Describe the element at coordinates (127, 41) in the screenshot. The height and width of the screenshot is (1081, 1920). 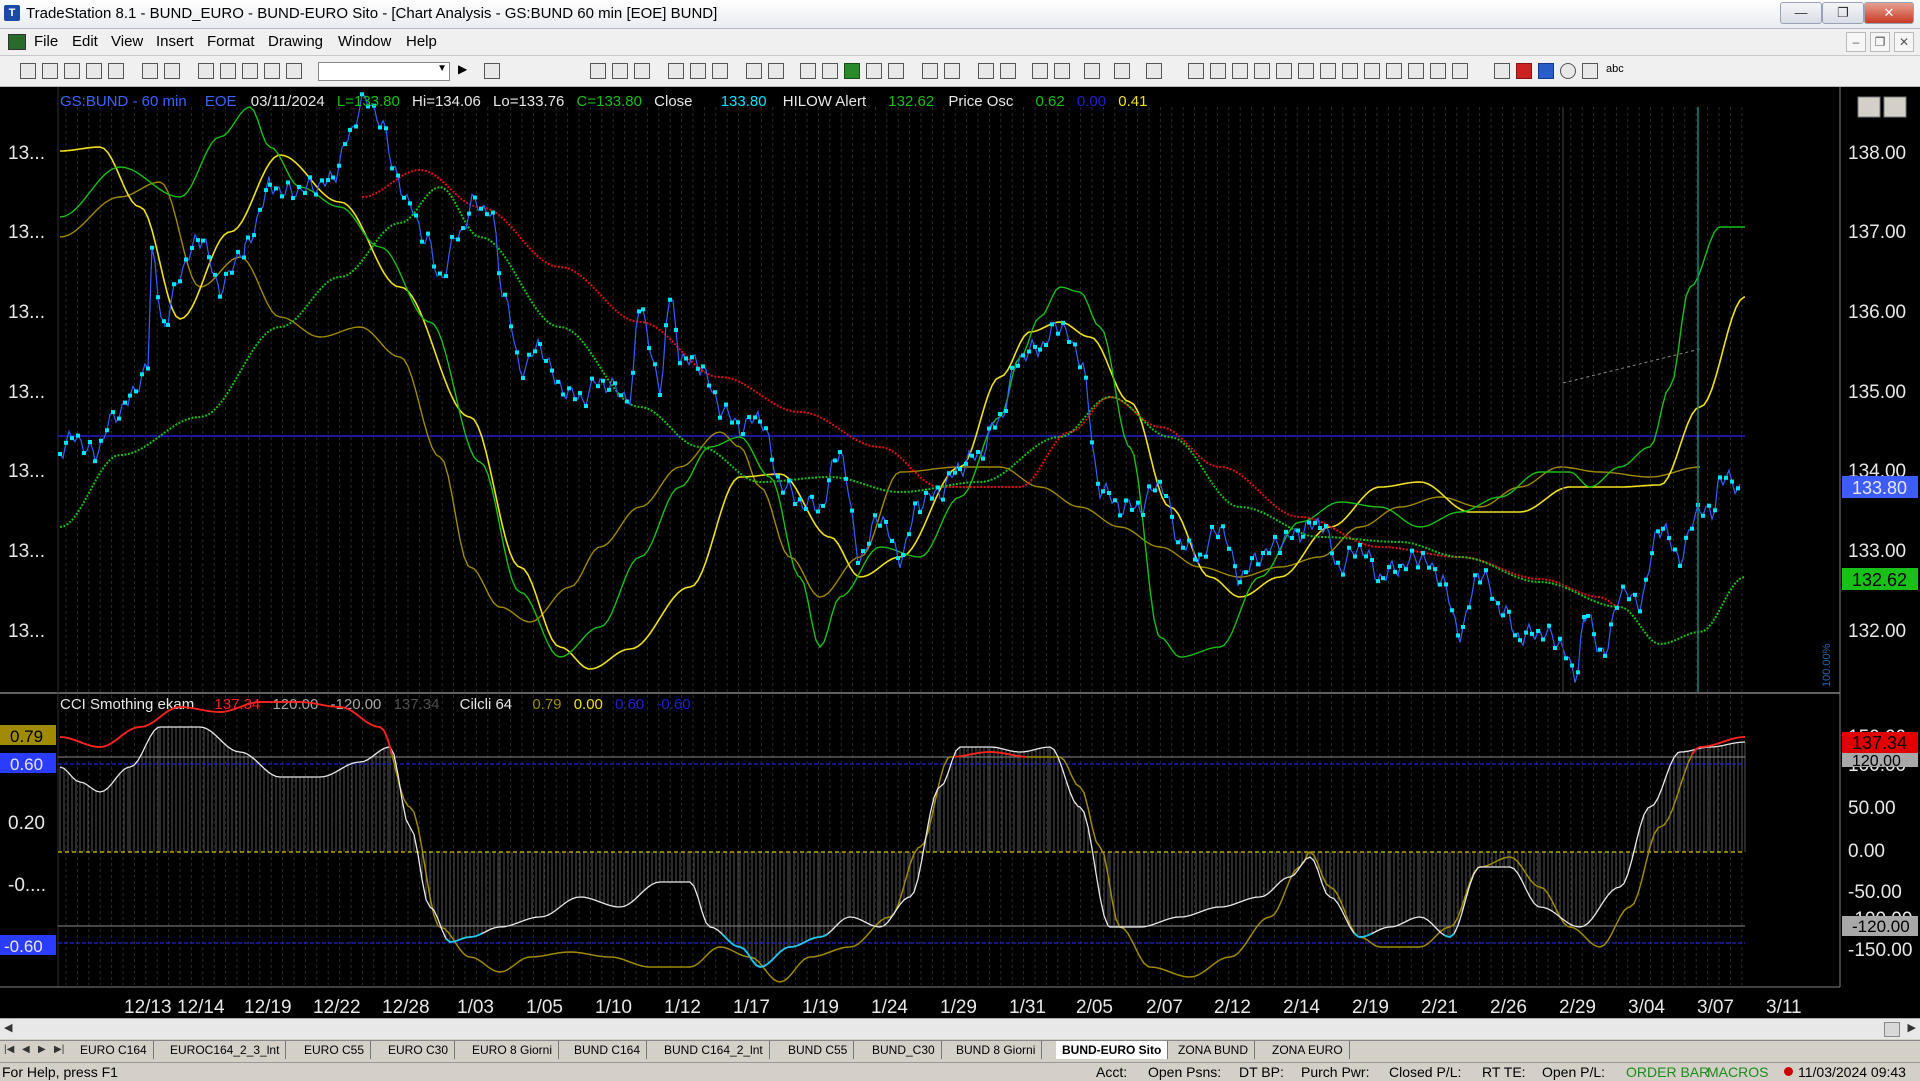
I see `menu-view: View` at that location.